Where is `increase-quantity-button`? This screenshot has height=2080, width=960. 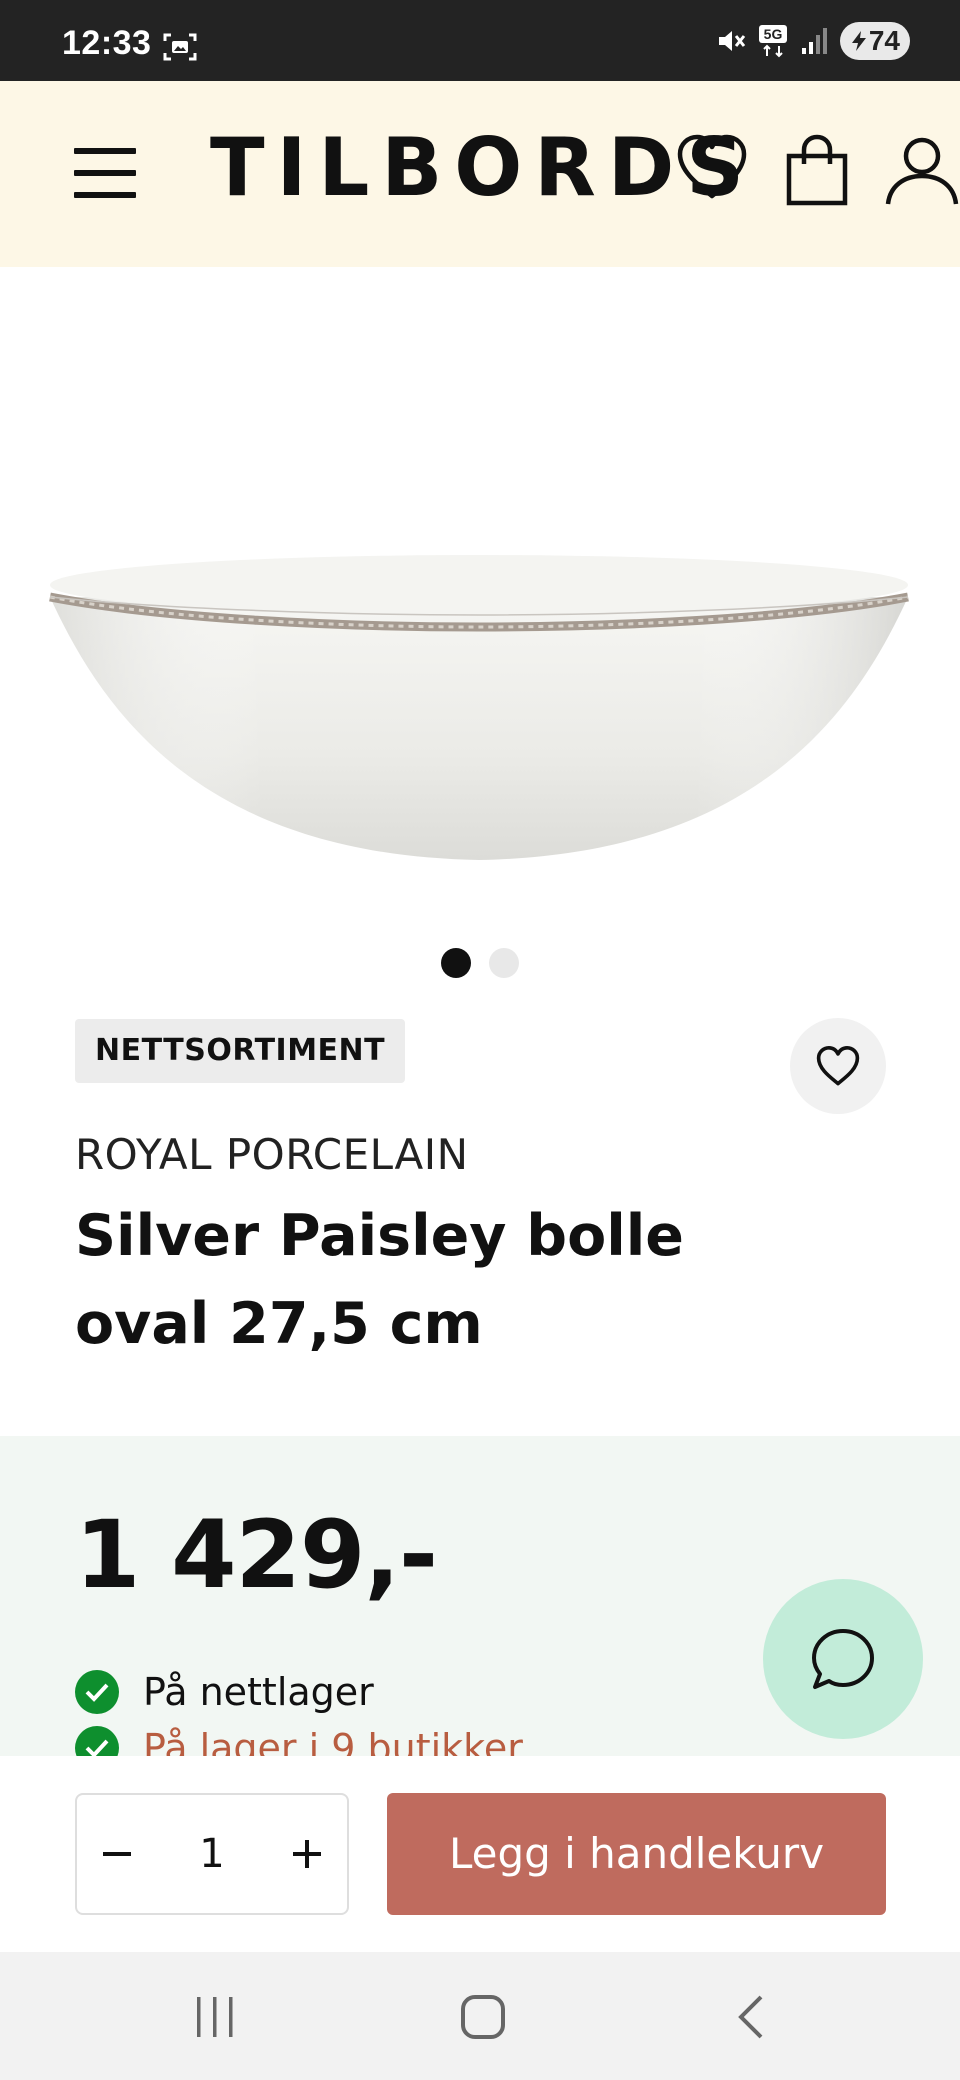 increase-quantity-button is located at coordinates (307, 1854).